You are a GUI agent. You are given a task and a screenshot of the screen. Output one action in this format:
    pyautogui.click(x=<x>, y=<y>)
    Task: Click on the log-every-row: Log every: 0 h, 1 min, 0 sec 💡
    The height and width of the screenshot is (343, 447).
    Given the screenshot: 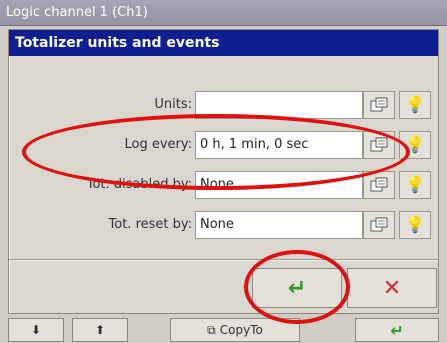 What is the action you would take?
    pyautogui.click(x=223, y=145)
    